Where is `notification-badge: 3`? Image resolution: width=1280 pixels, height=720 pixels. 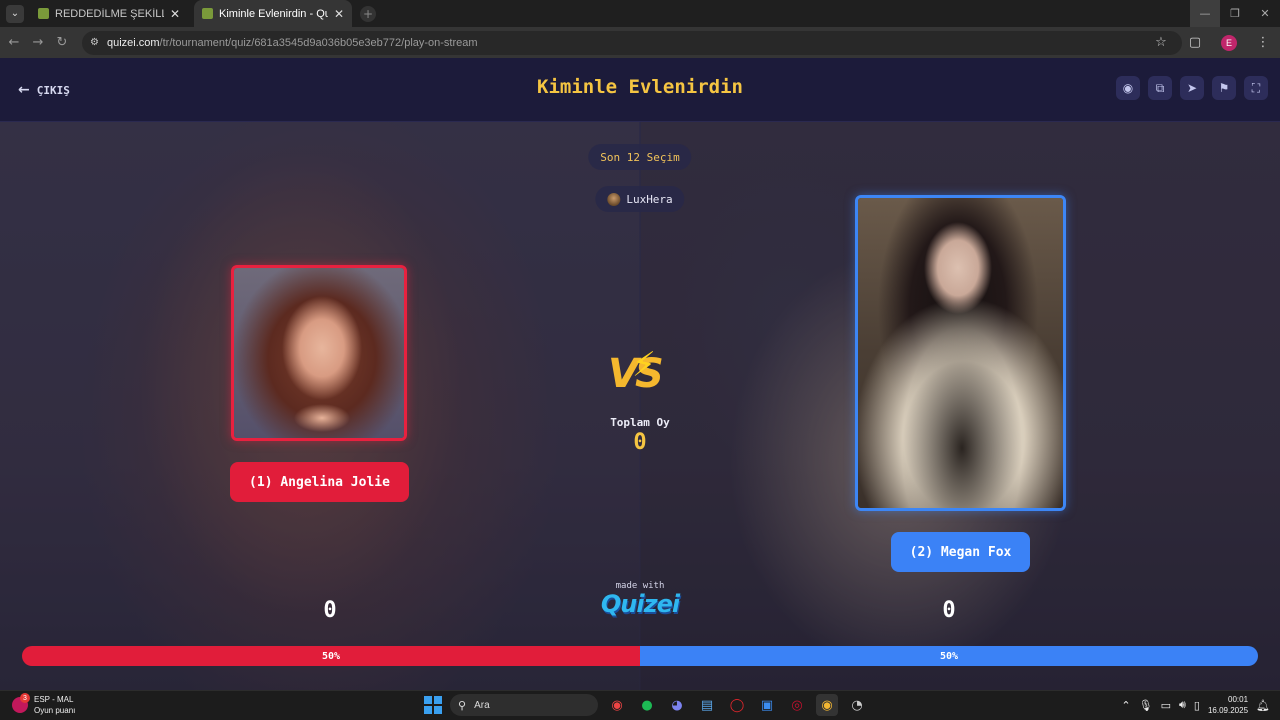
notification-badge: 3 is located at coordinates (25, 698).